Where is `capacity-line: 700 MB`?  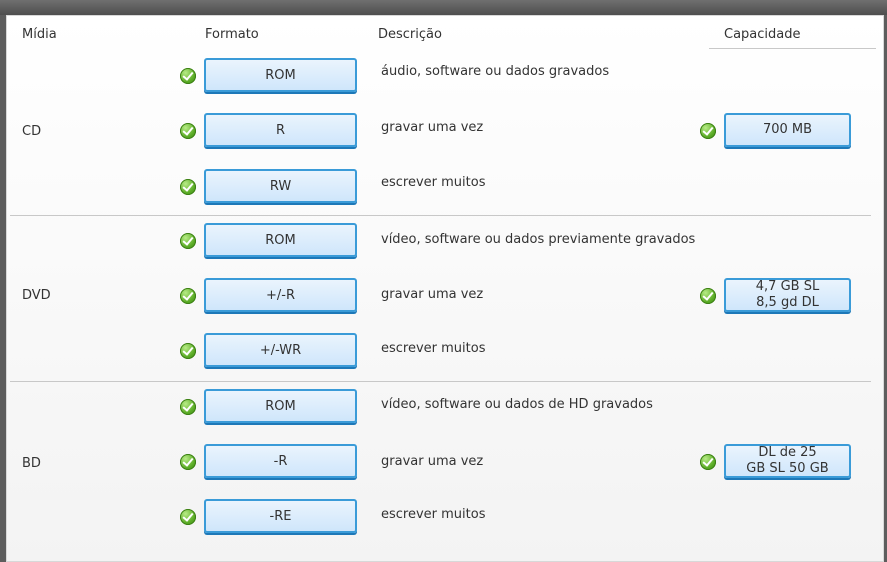 capacity-line: 700 MB is located at coordinates (787, 129).